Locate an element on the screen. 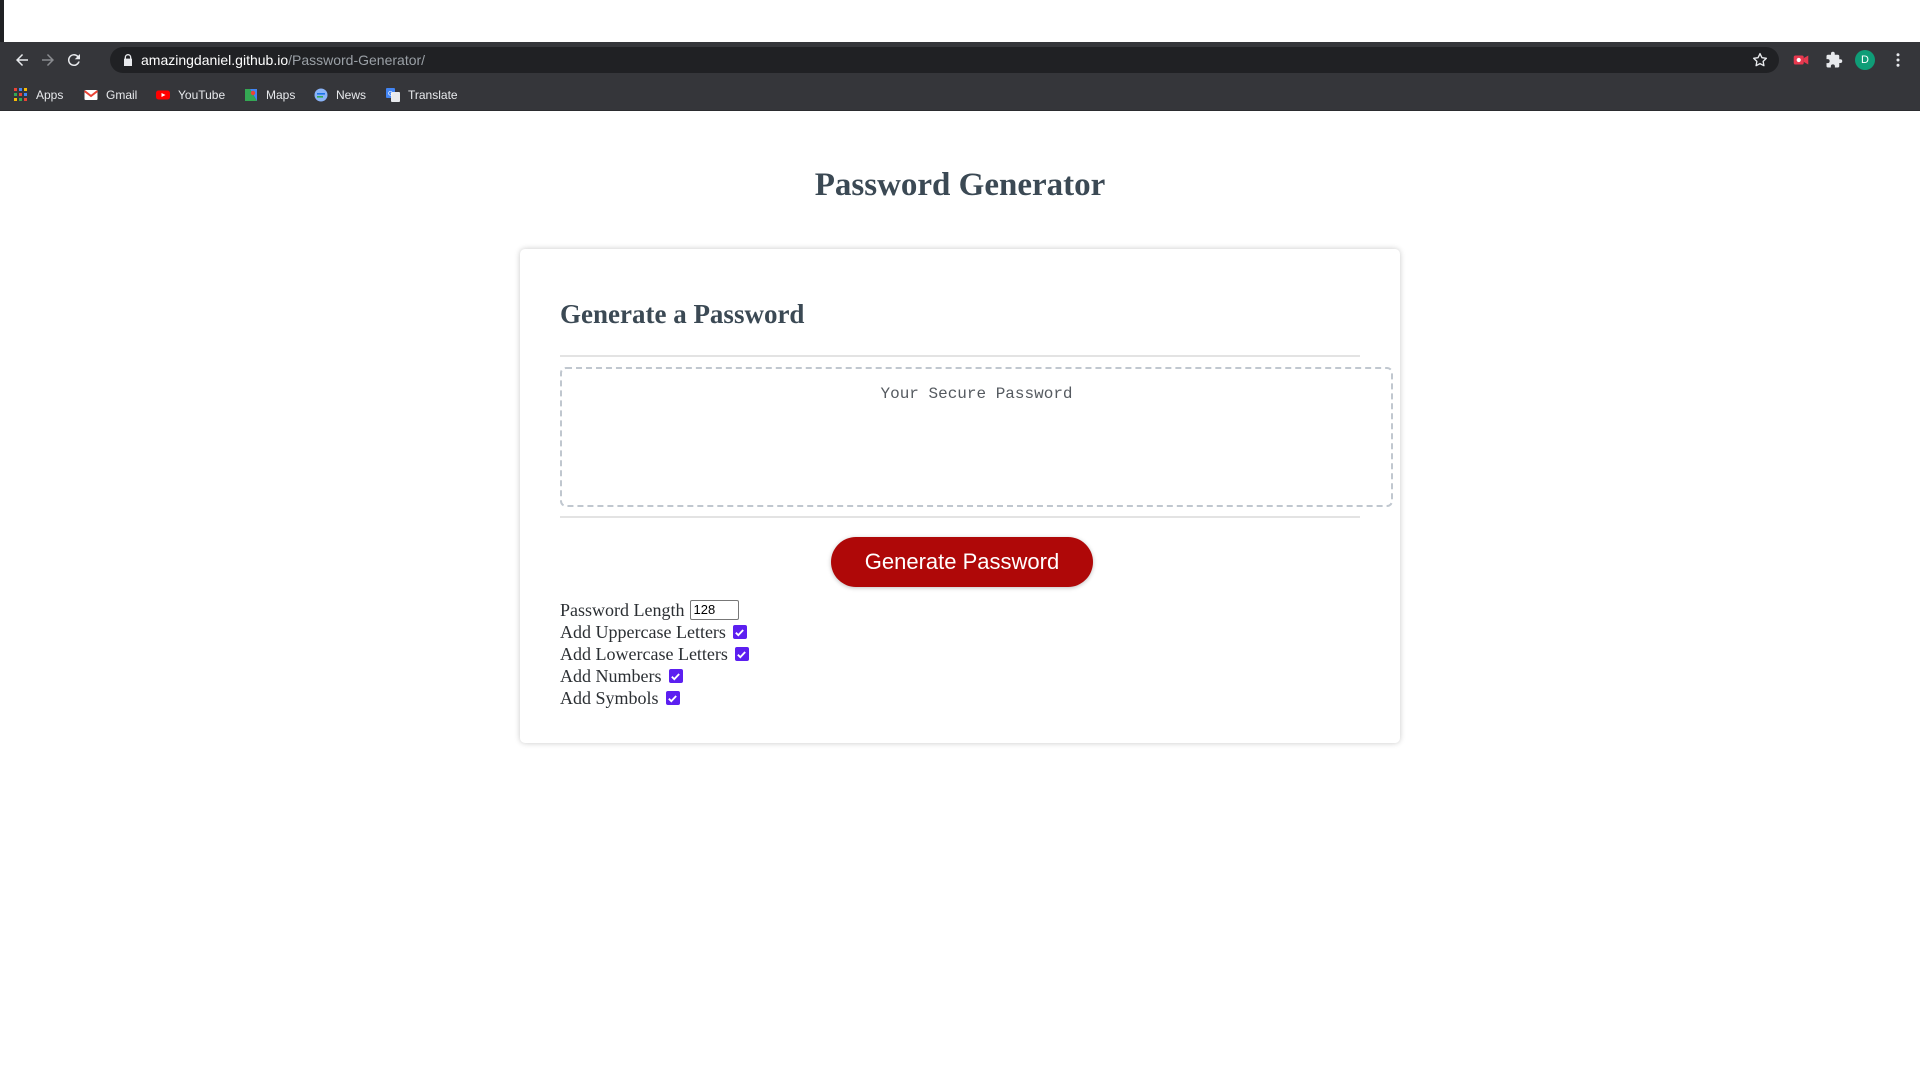  option-label: Add Uppercase Letters is located at coordinates (643, 631).